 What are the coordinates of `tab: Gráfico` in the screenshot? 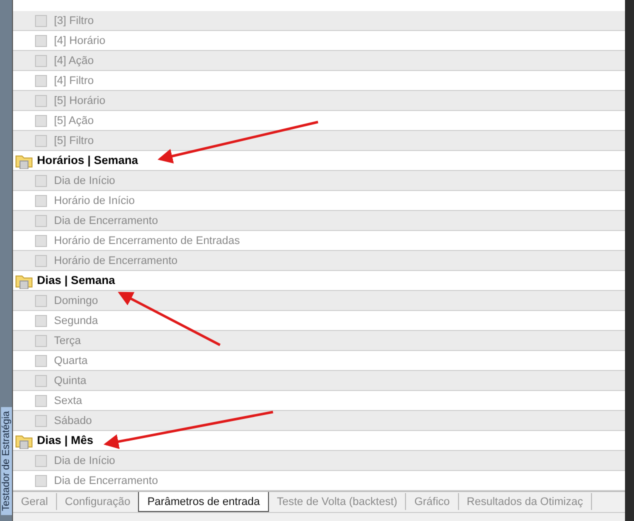 It's located at (432, 501).